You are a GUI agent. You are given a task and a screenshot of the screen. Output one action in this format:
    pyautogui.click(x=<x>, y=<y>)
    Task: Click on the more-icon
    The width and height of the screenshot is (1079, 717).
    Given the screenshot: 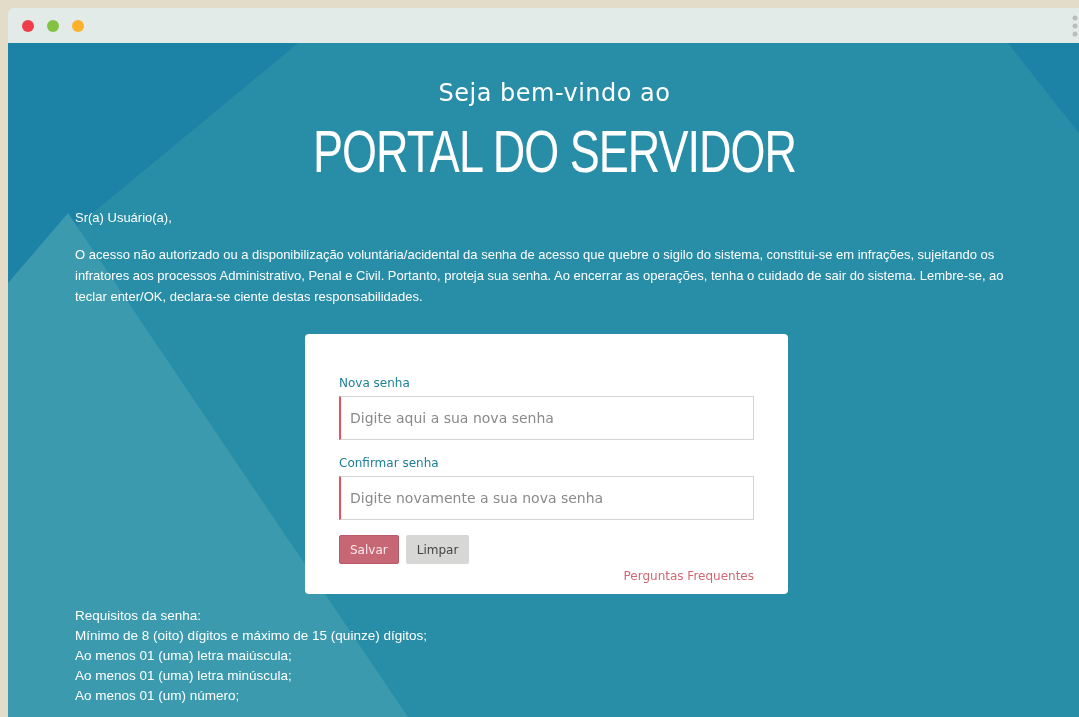 What is the action you would take?
    pyautogui.click(x=1075, y=25)
    